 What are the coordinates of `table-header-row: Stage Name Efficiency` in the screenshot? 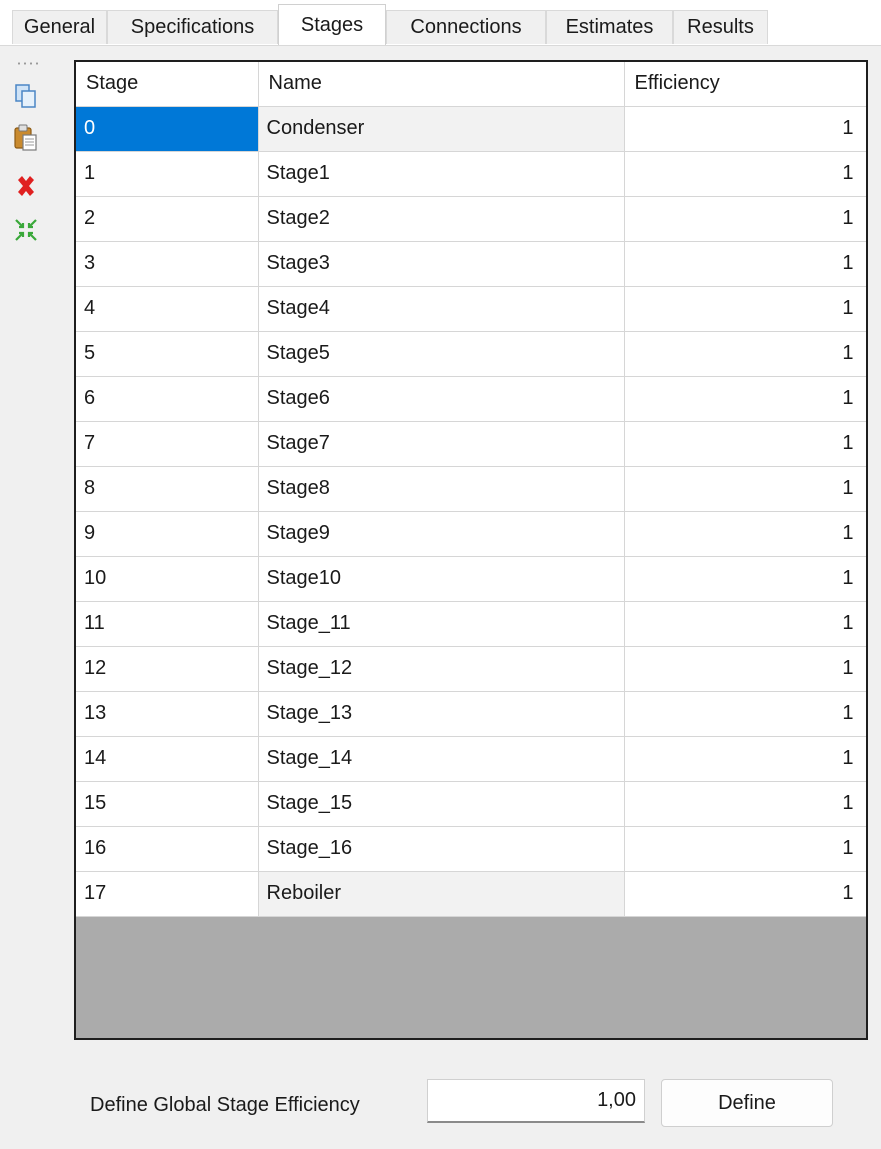 It's located at (471, 84).